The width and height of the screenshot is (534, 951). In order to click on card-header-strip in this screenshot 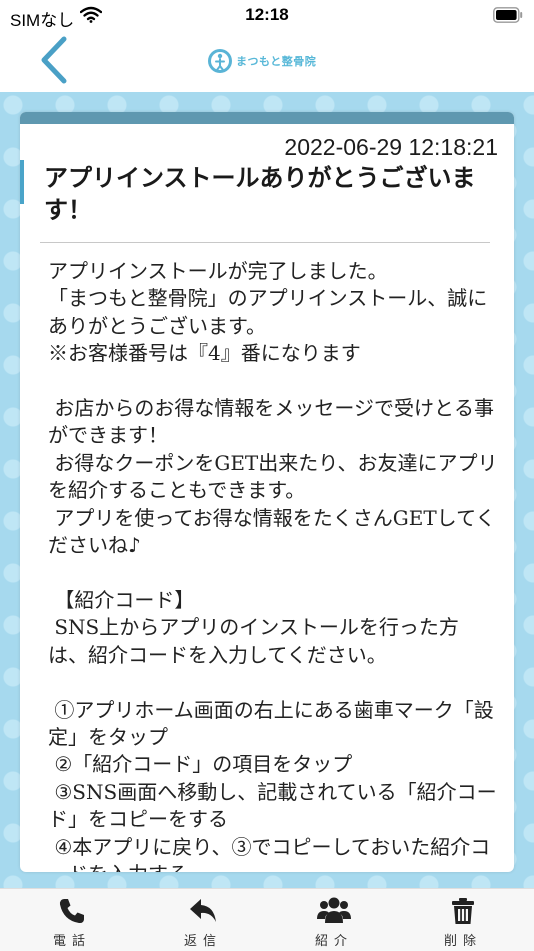, I will do `click(267, 118)`.